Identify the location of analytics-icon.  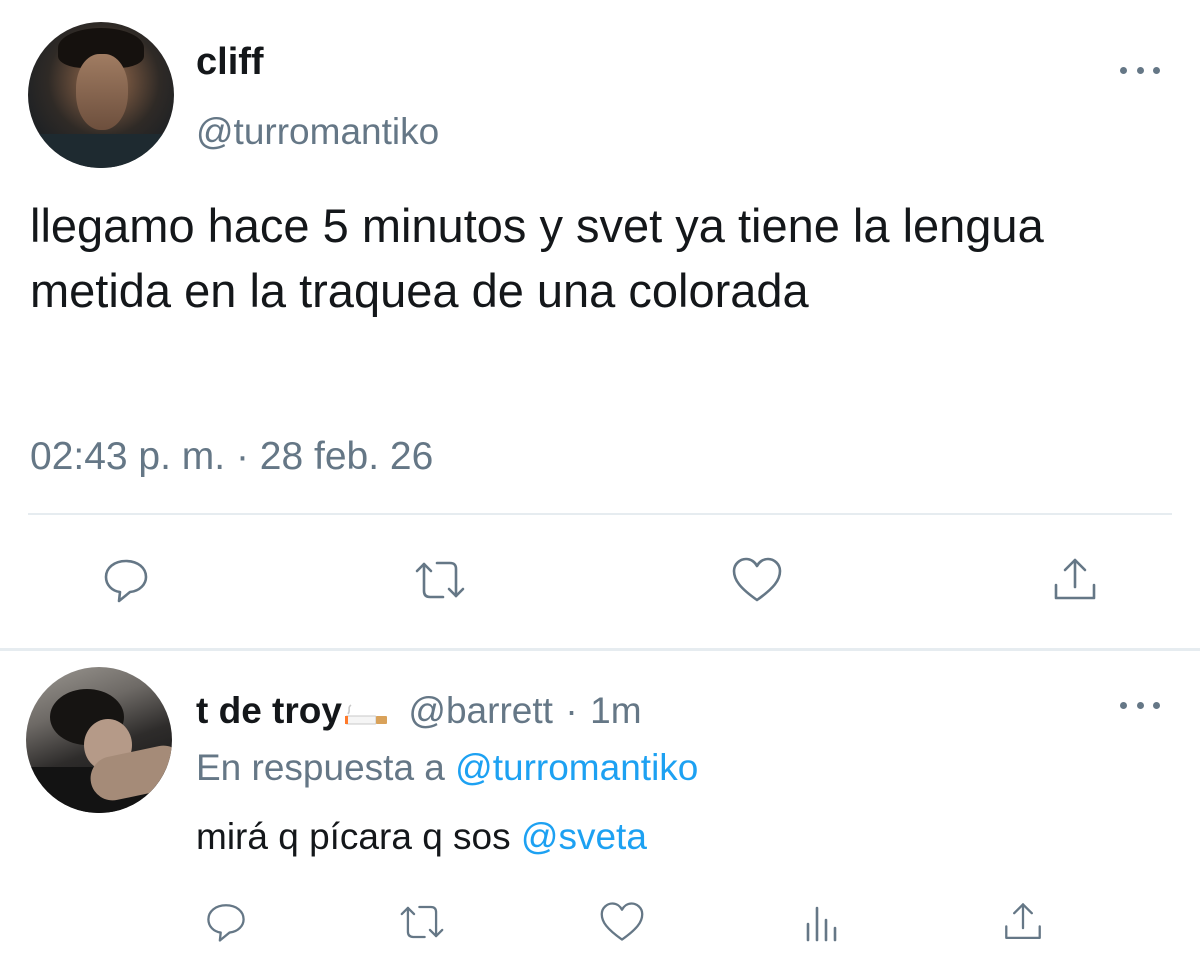
(822, 922).